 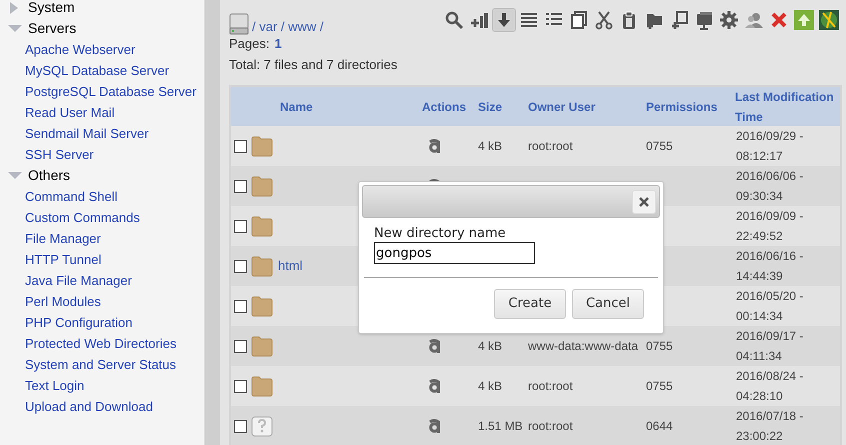 What do you see at coordinates (440, 234) in the screenshot?
I see `field-label: New directory name` at bounding box center [440, 234].